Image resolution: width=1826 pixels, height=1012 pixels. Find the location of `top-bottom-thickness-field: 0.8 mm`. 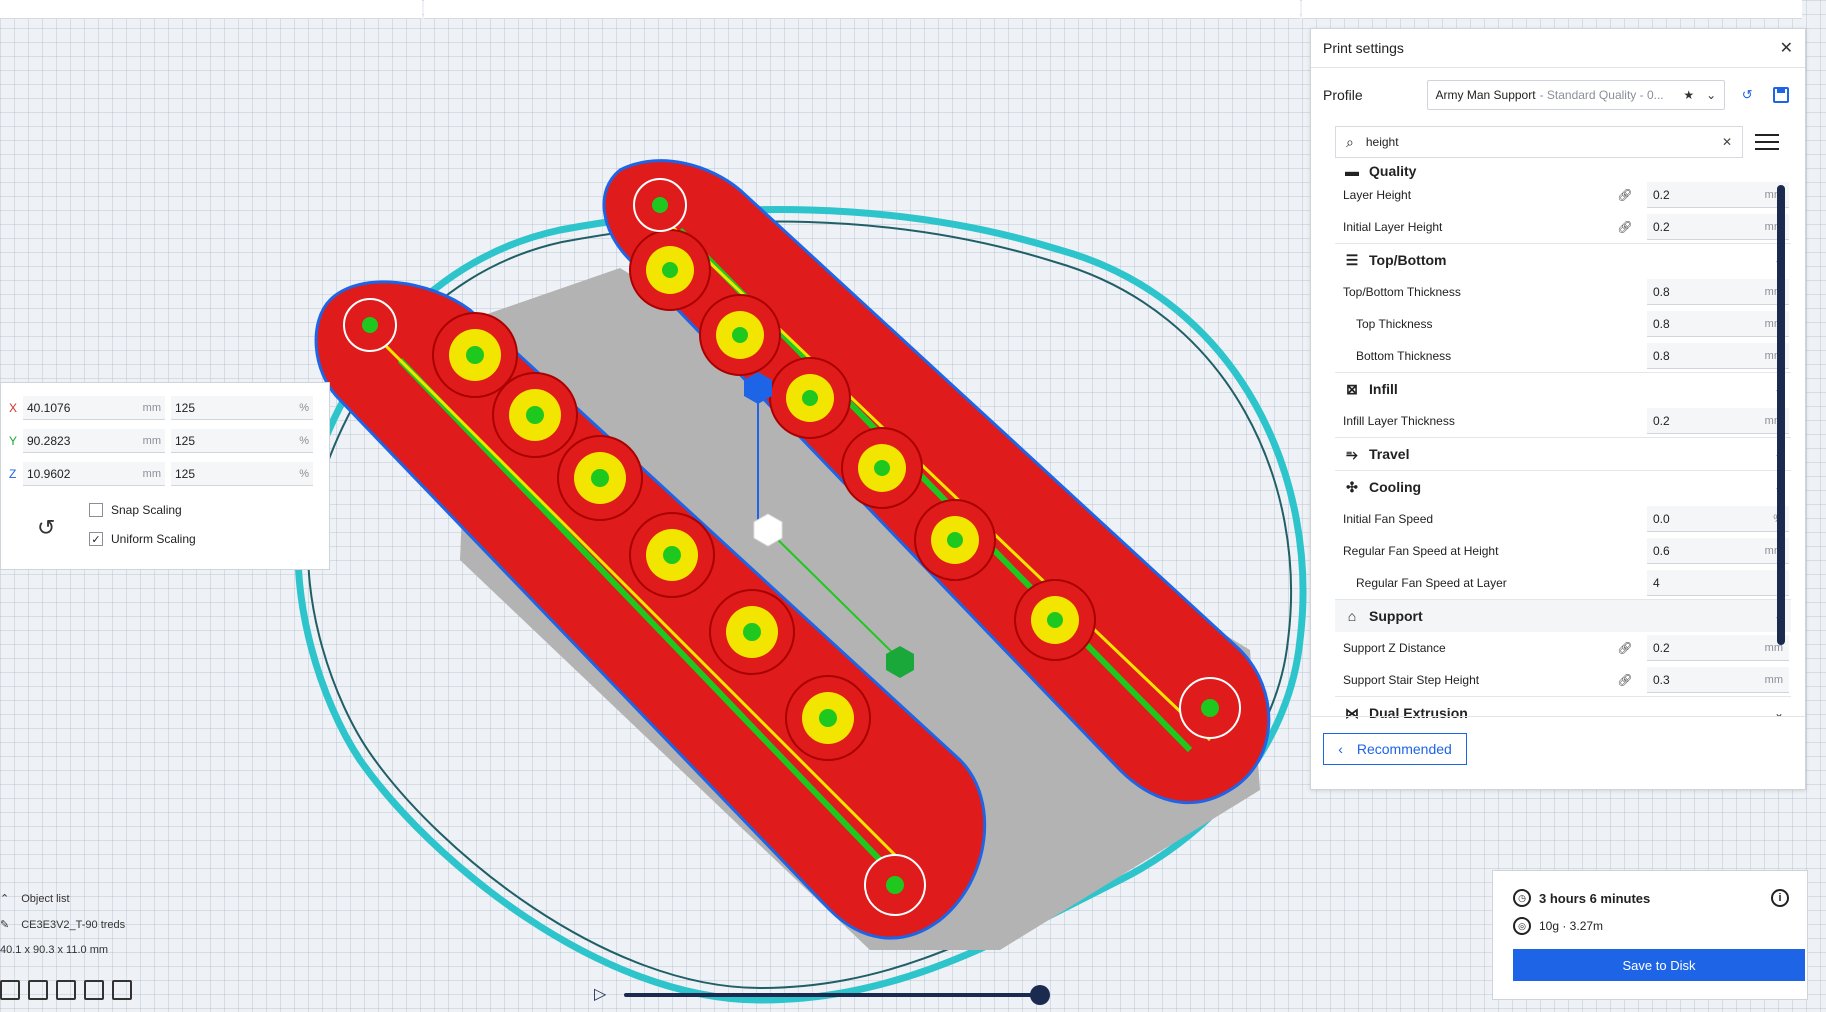

top-bottom-thickness-field: 0.8 mm is located at coordinates (1718, 292).